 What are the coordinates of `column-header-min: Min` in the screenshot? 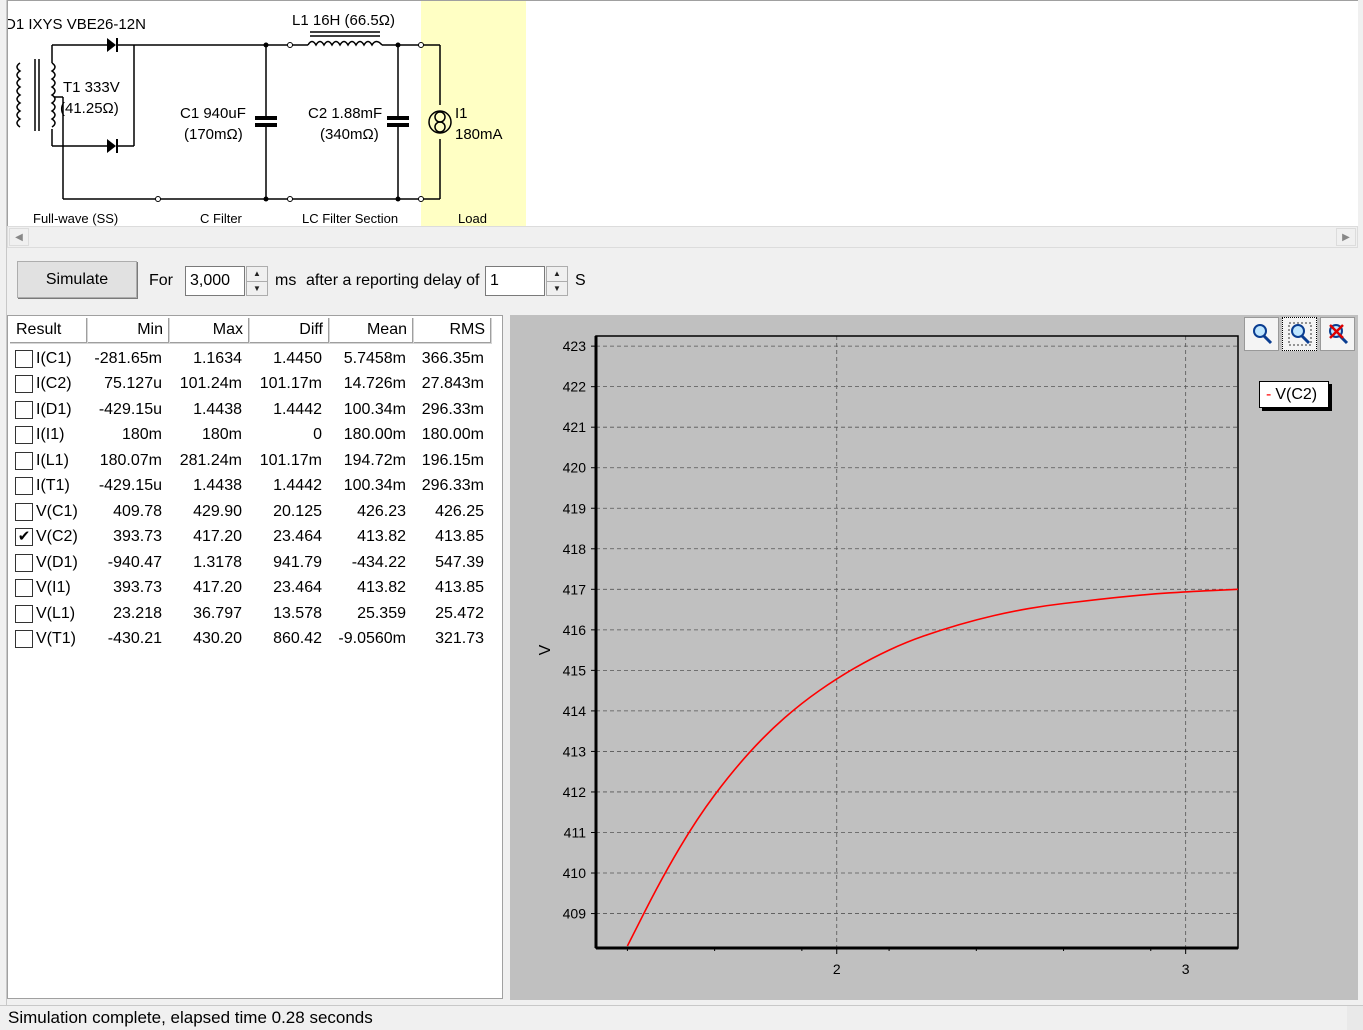 It's located at (129, 331).